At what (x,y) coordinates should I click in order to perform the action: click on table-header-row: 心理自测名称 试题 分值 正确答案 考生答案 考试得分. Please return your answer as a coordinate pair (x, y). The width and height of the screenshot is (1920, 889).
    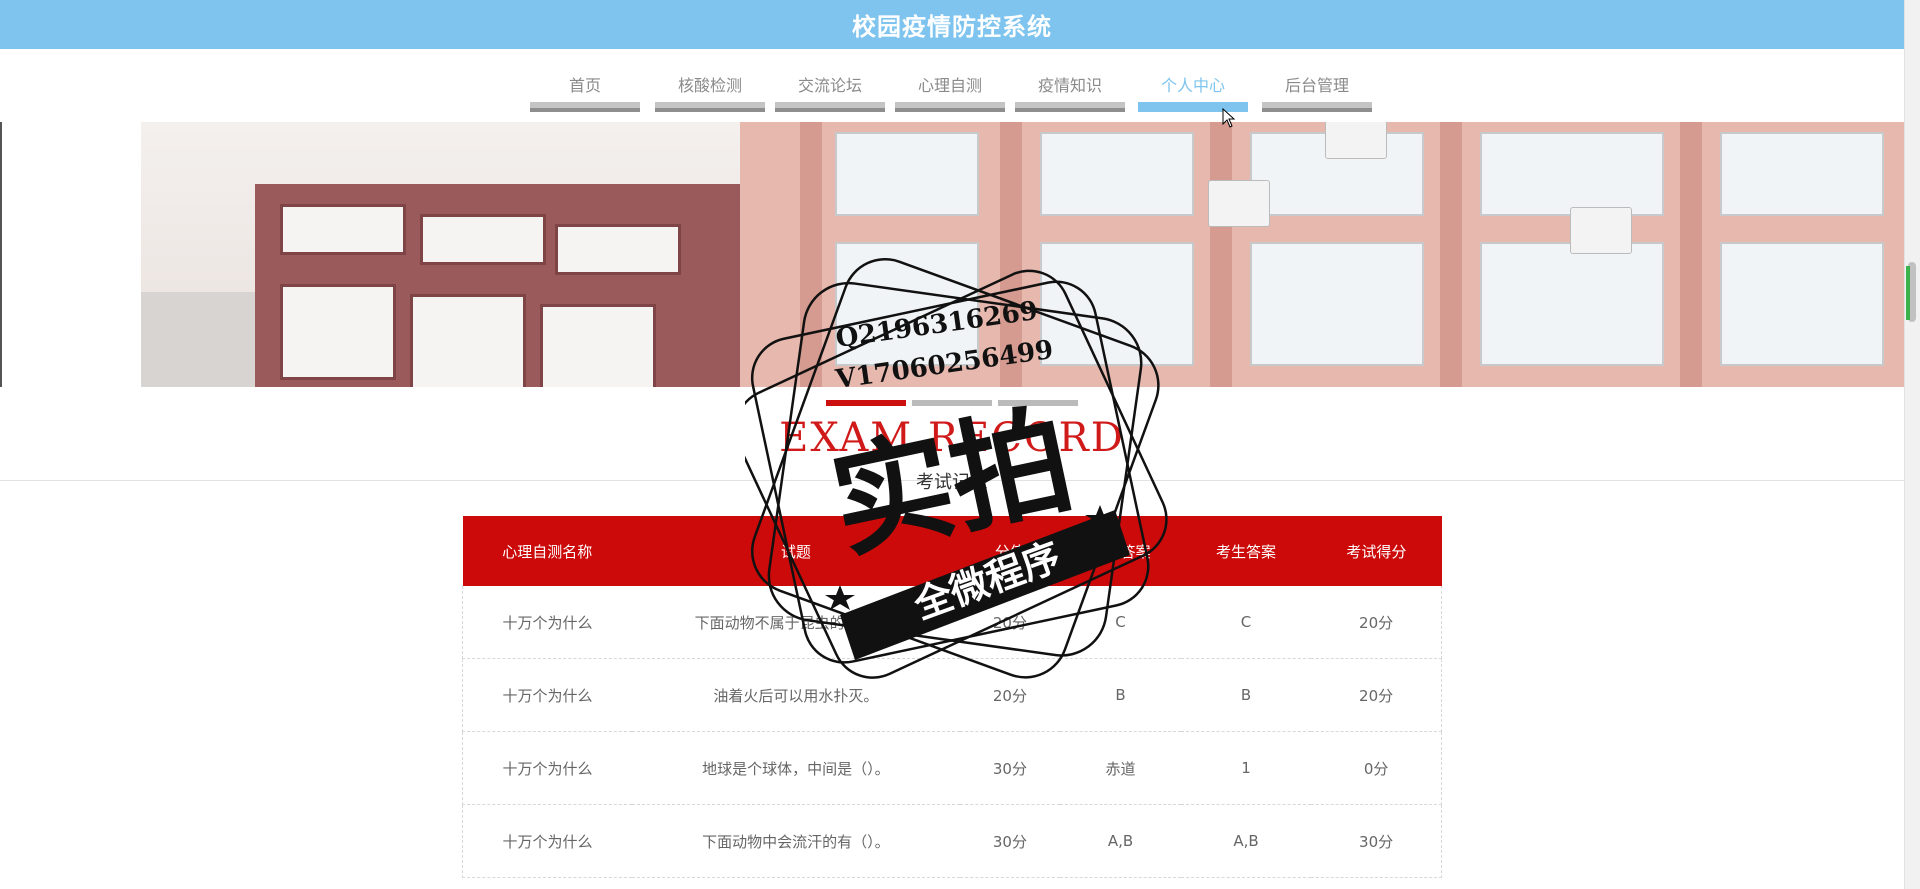
    Looking at the image, I should click on (952, 551).